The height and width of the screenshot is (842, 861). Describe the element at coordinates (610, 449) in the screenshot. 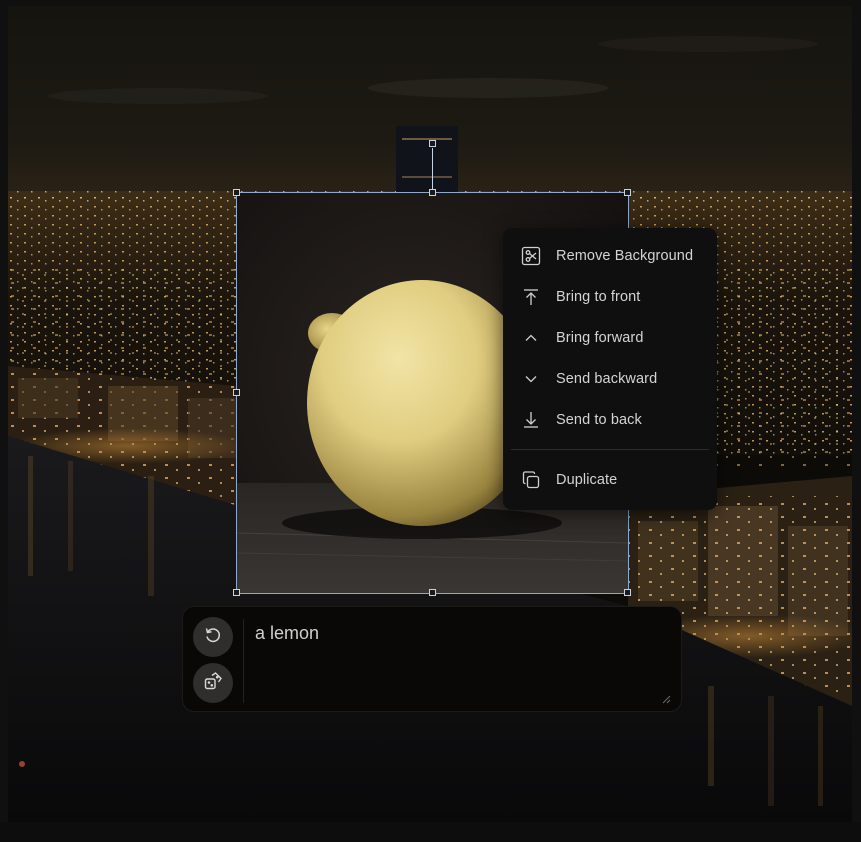

I see `menu-separator` at that location.